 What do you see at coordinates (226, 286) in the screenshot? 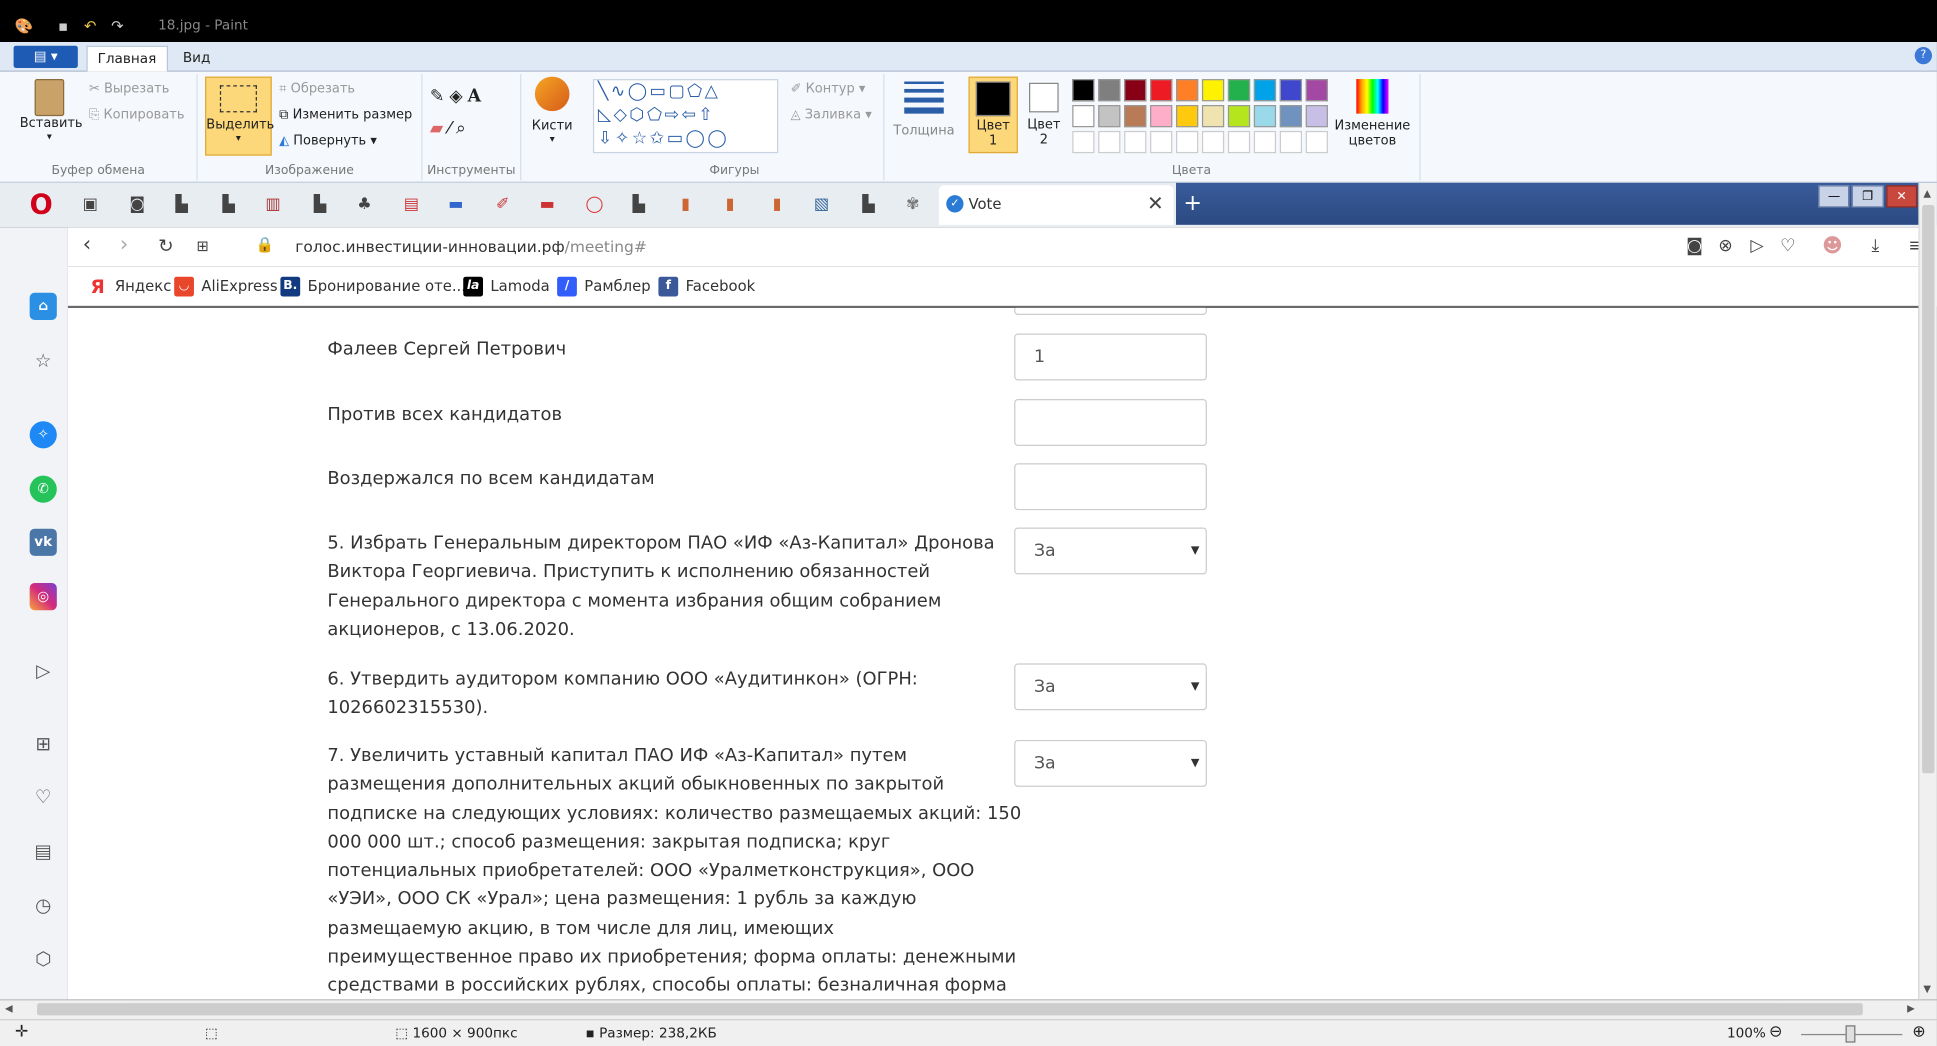
I see `bookmark-aliexpress: ◡ AliExpress` at bounding box center [226, 286].